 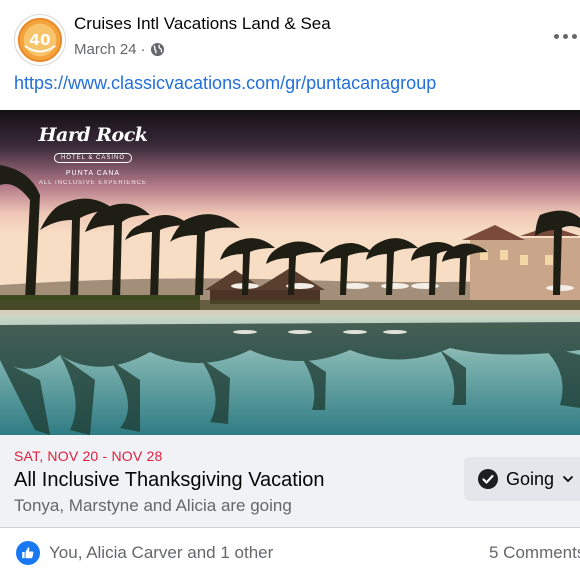 I want to click on check-circle-icon, so click(x=488, y=479).